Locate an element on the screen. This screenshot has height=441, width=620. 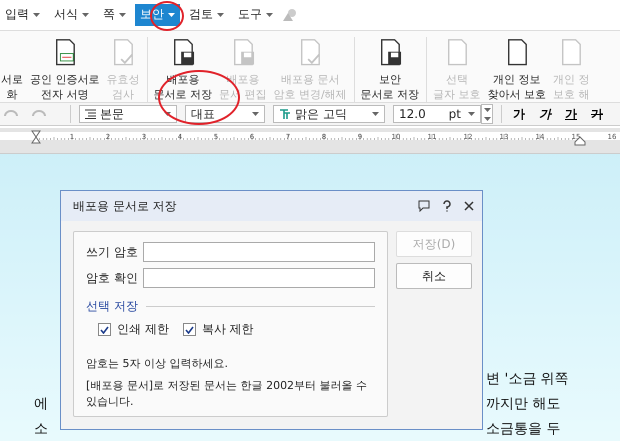
menu-tab: 검토 is located at coordinates (206, 15).